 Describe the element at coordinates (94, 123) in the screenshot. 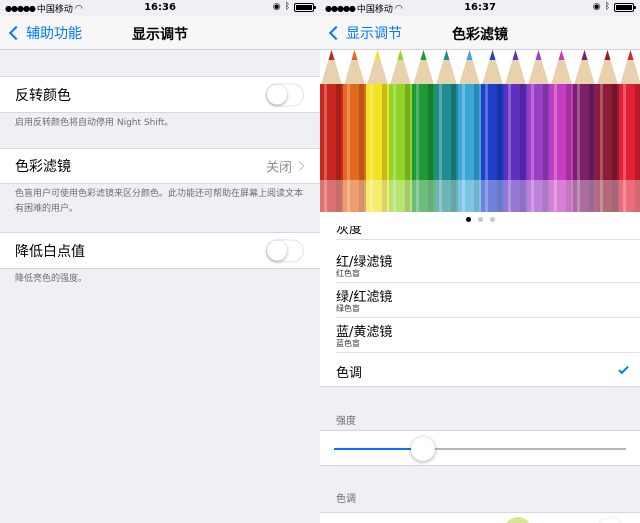

I see `invert-colors-footer: 启用反转颜色将自动停用 Night Shift。` at that location.